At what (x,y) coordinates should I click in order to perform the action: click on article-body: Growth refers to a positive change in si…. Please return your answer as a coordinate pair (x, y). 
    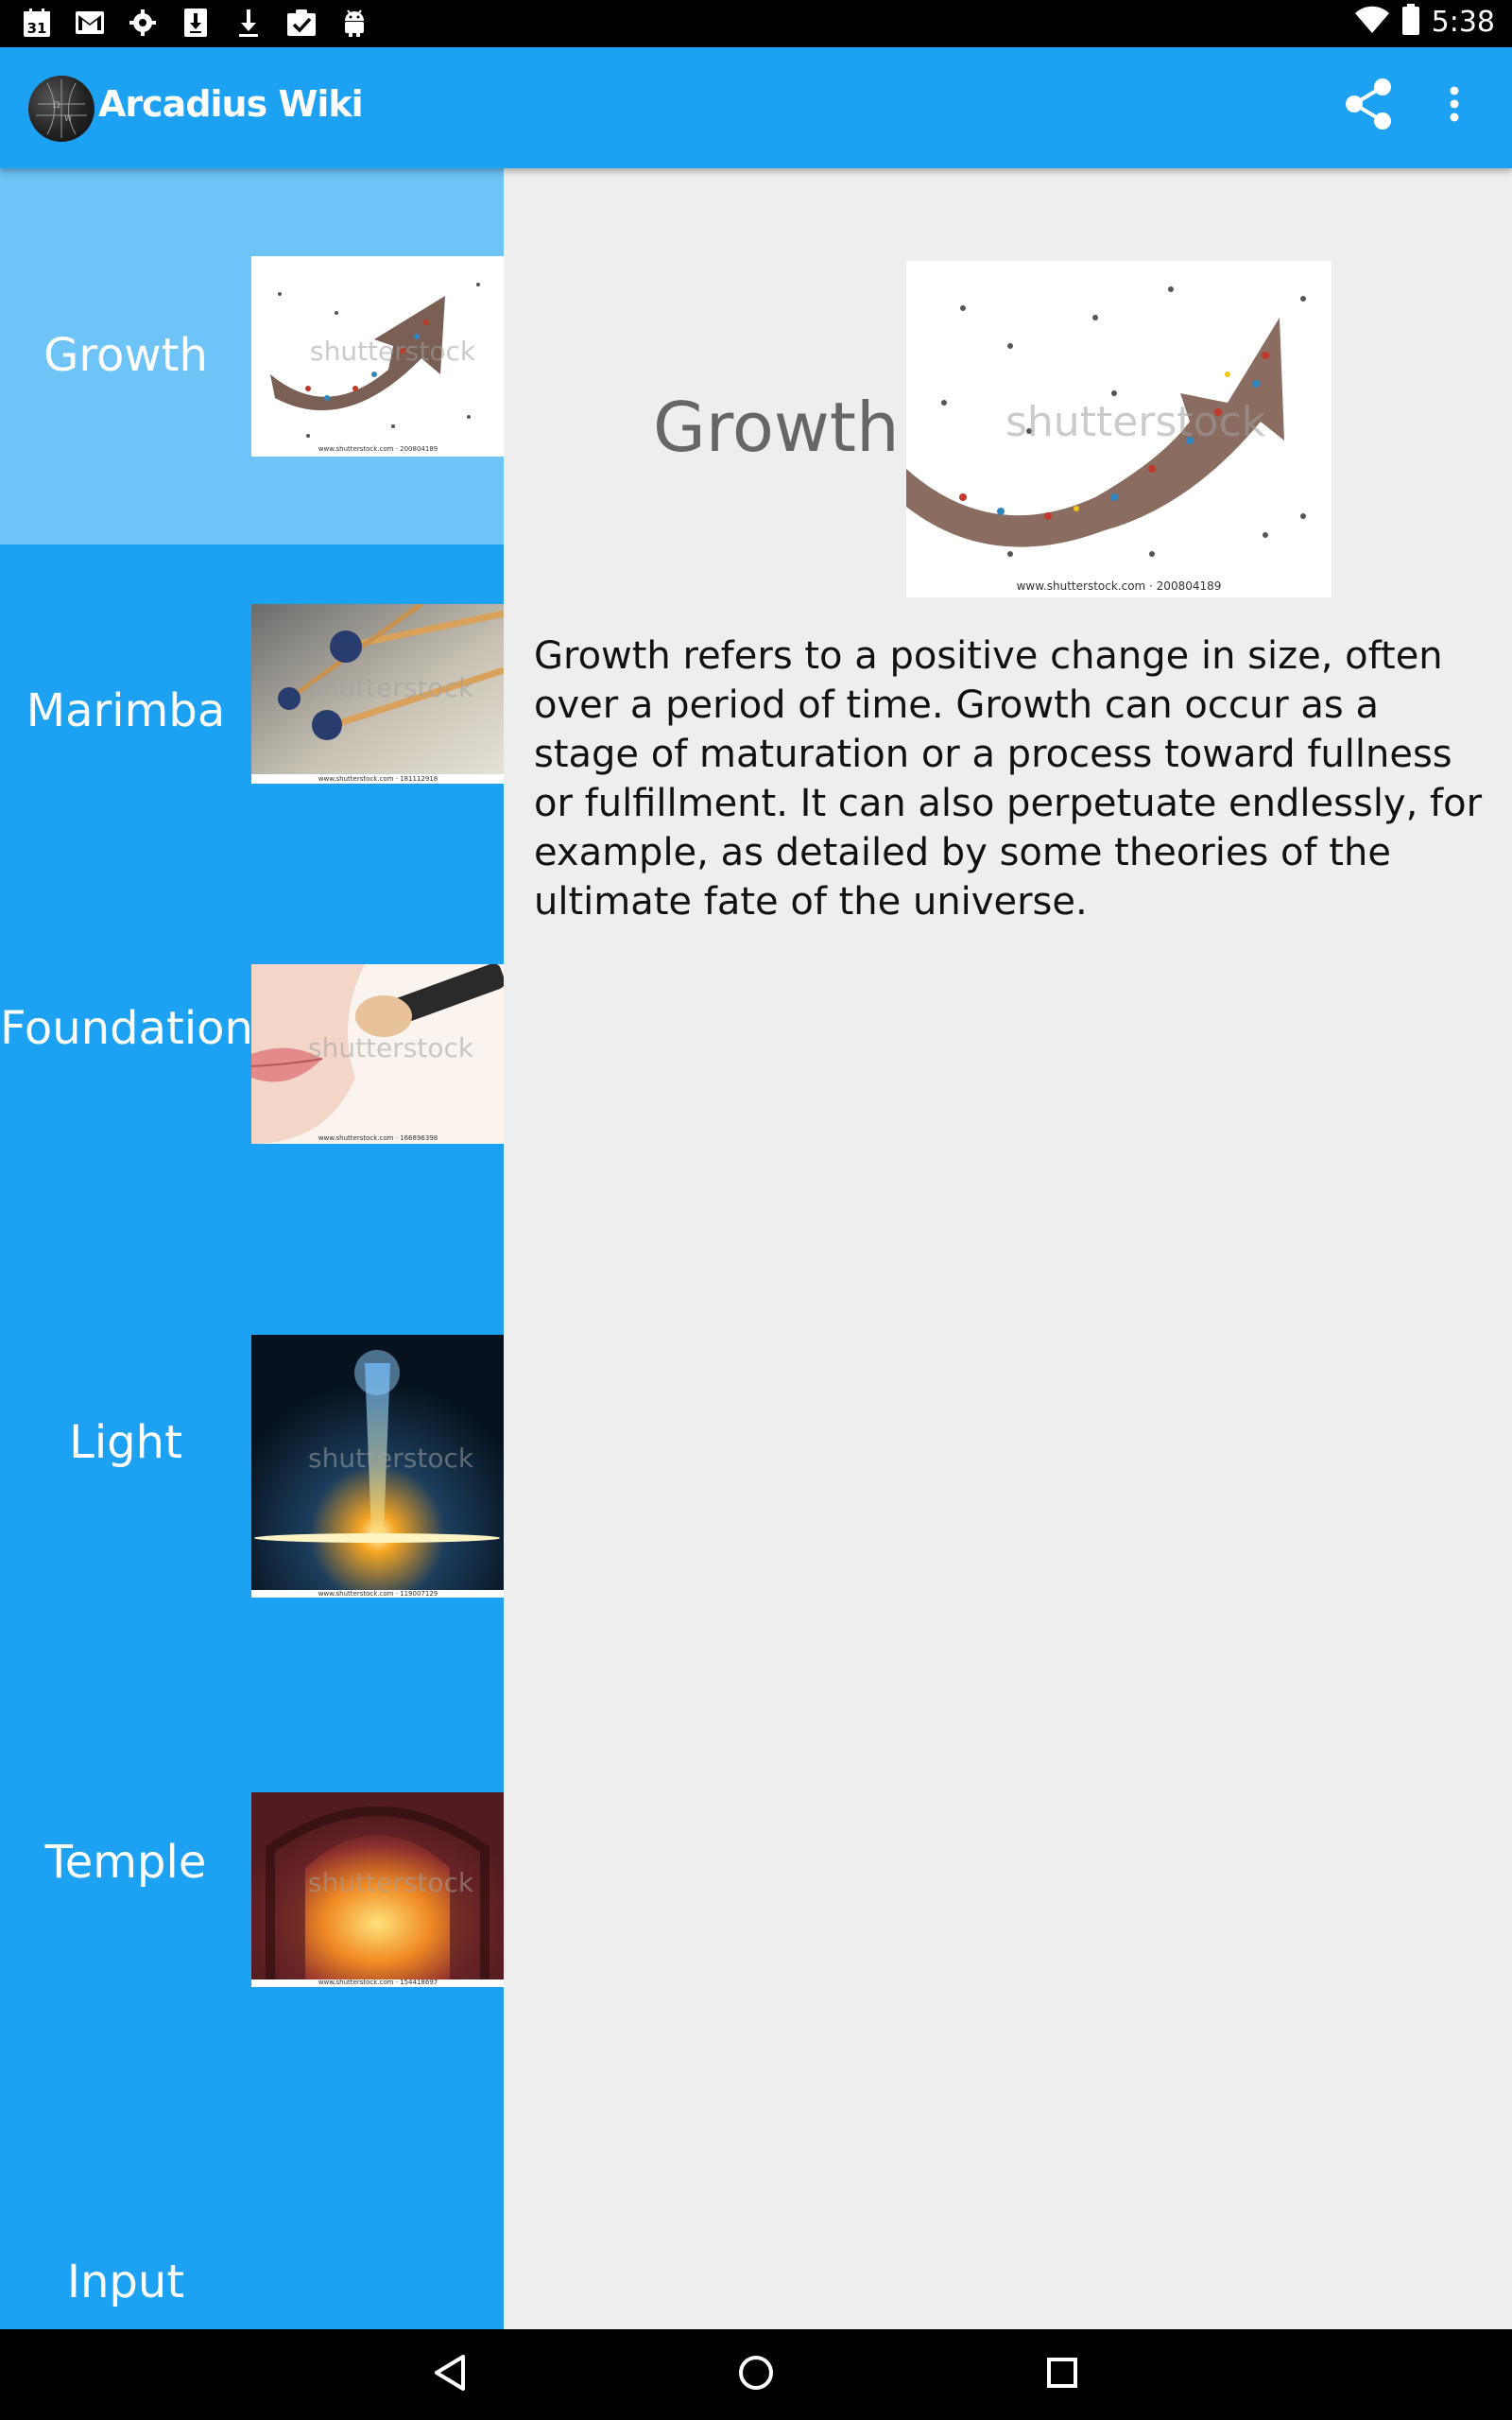
    Looking at the image, I should click on (1008, 779).